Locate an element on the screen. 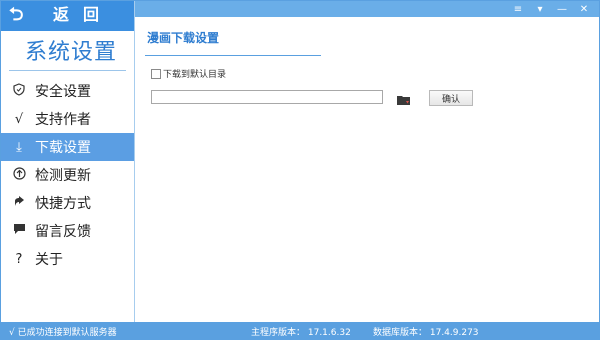 Image resolution: width=600 pixels, height=340 pixels. default-dir-label: 下载到默认目录 is located at coordinates (195, 75).